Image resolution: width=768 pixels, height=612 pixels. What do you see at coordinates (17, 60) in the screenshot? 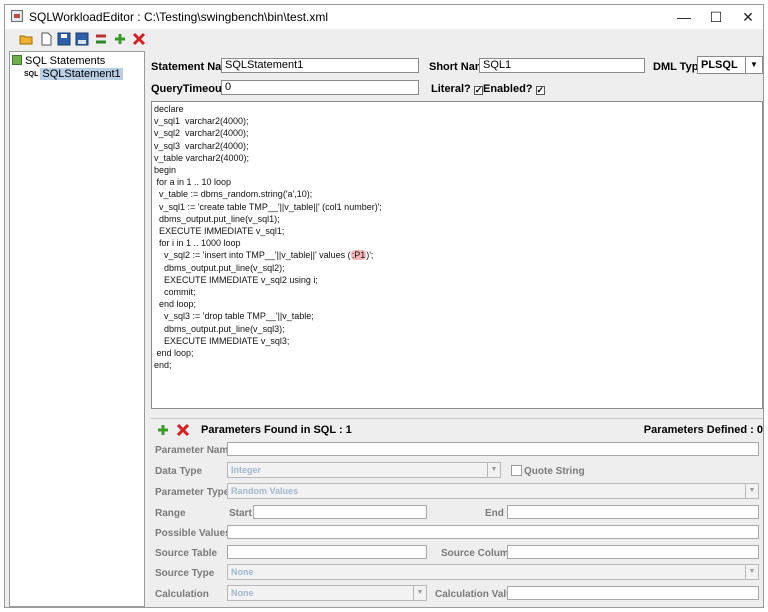
I see `cube-icon` at bounding box center [17, 60].